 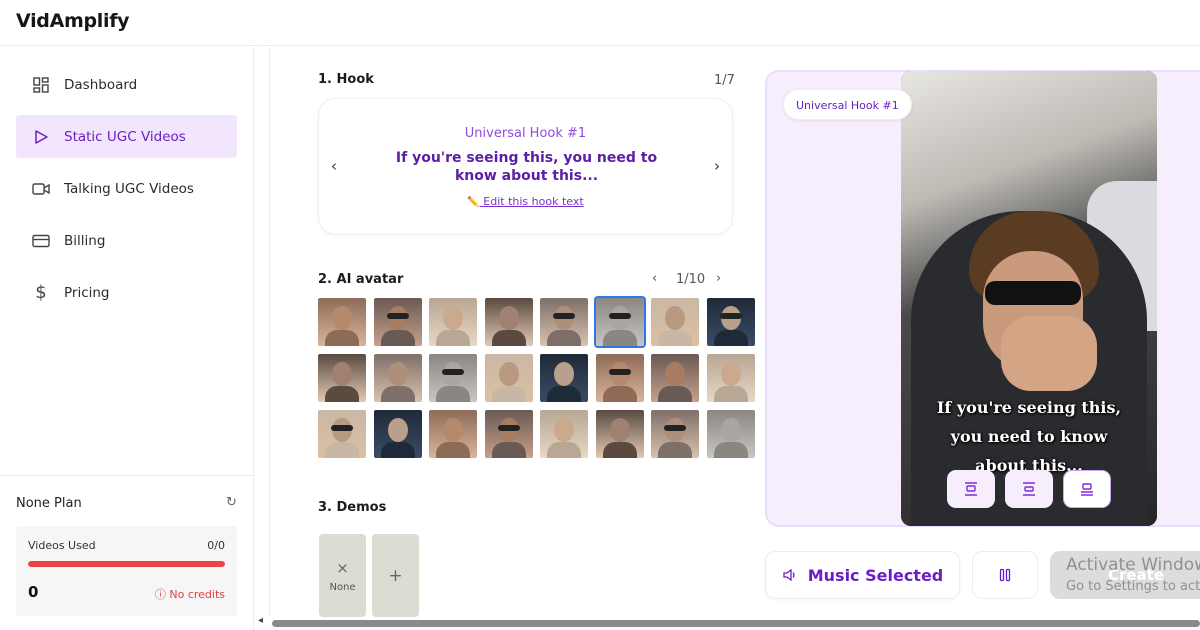 What do you see at coordinates (62, 545) in the screenshot?
I see `videos-used-label: Videos Used` at bounding box center [62, 545].